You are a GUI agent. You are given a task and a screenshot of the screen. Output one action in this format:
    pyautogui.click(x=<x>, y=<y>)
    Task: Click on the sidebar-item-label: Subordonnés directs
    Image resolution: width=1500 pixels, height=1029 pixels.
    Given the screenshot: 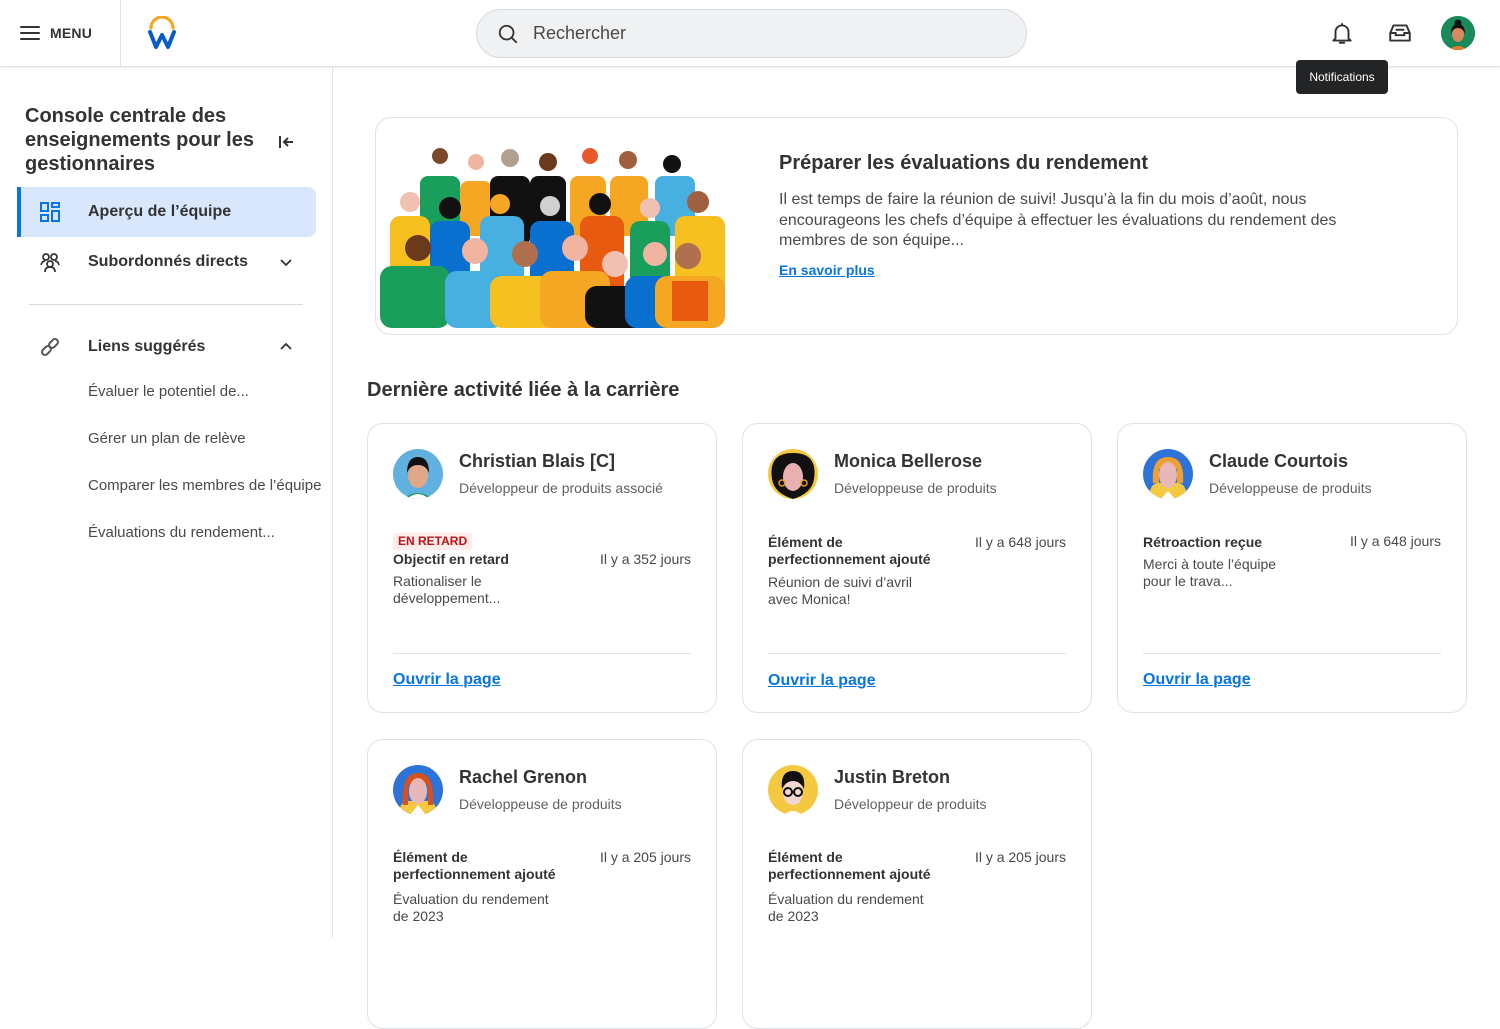 What is the action you would take?
    pyautogui.click(x=168, y=261)
    